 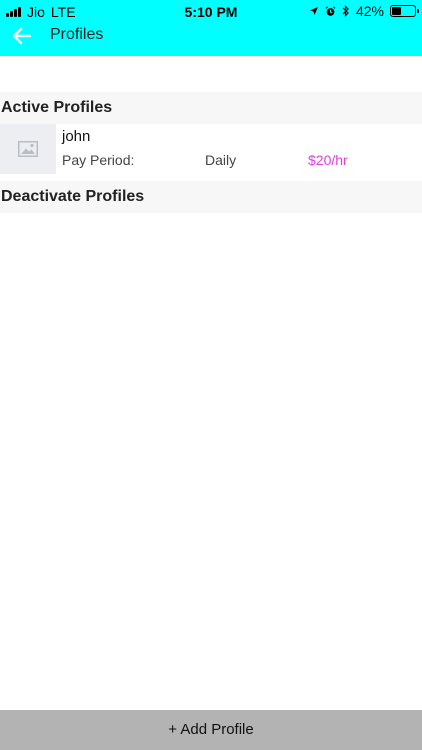 What do you see at coordinates (211, 730) in the screenshot?
I see `add-profile-button: + Add Profile` at bounding box center [211, 730].